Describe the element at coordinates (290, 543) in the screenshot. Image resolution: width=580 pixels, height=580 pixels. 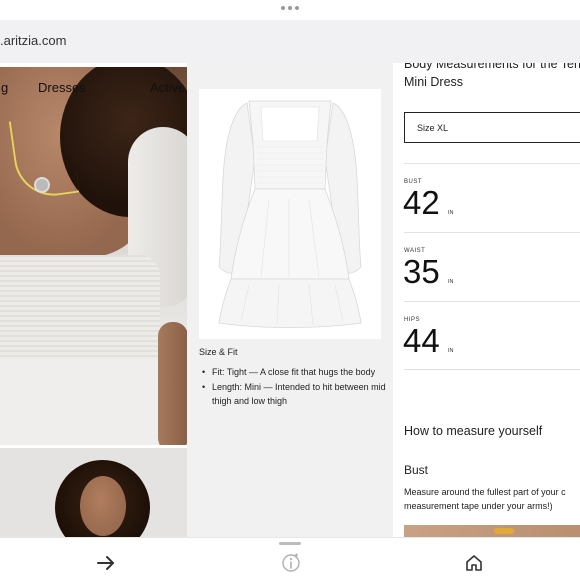
I see `drag-handle` at that location.